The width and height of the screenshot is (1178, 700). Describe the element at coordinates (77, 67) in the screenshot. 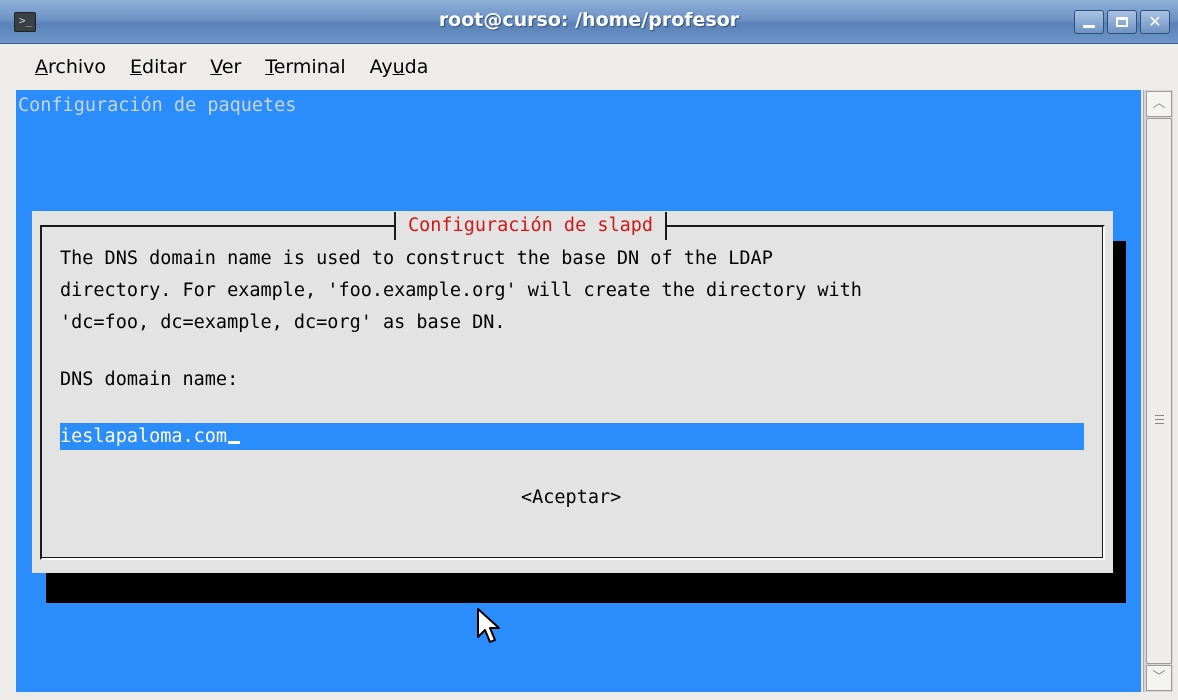

I see `menu-archivo-label: rchivo` at that location.